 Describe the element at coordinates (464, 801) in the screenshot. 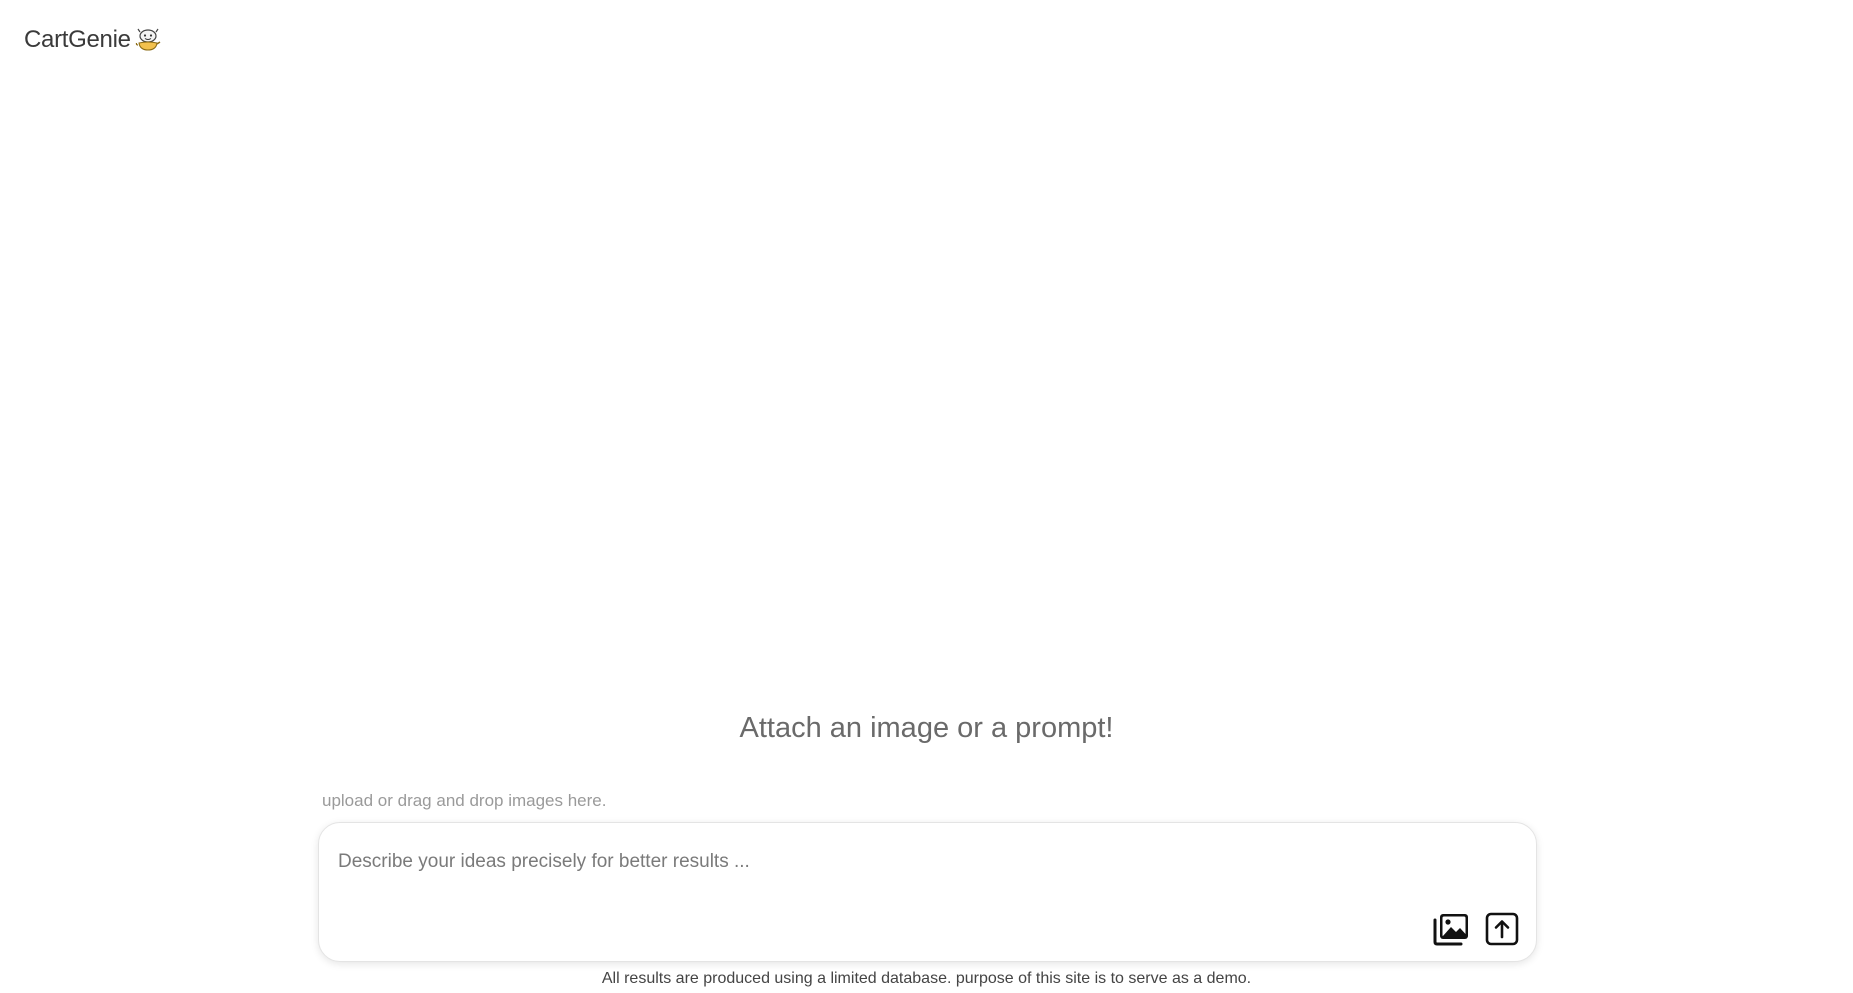

I see `upload-hint: upload or drag and drop images here.` at that location.